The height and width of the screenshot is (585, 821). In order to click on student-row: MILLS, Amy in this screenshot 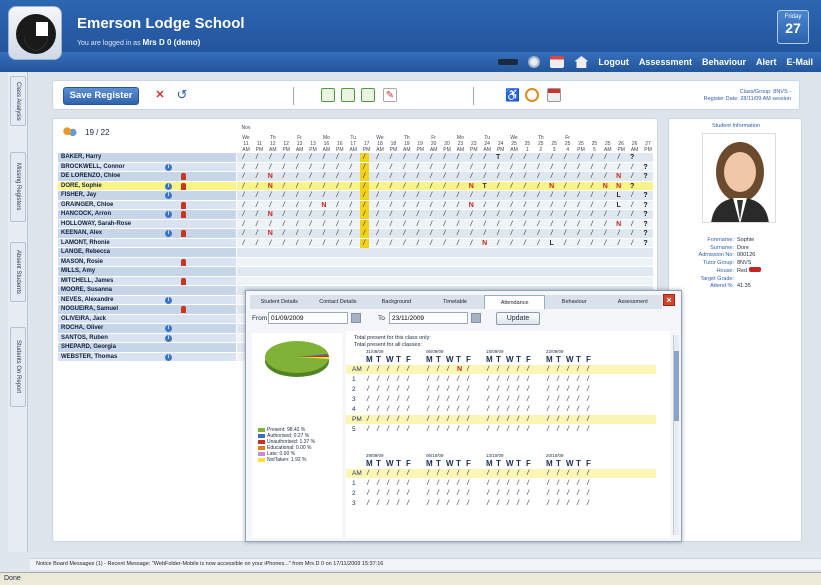, I will do `click(147, 272)`.